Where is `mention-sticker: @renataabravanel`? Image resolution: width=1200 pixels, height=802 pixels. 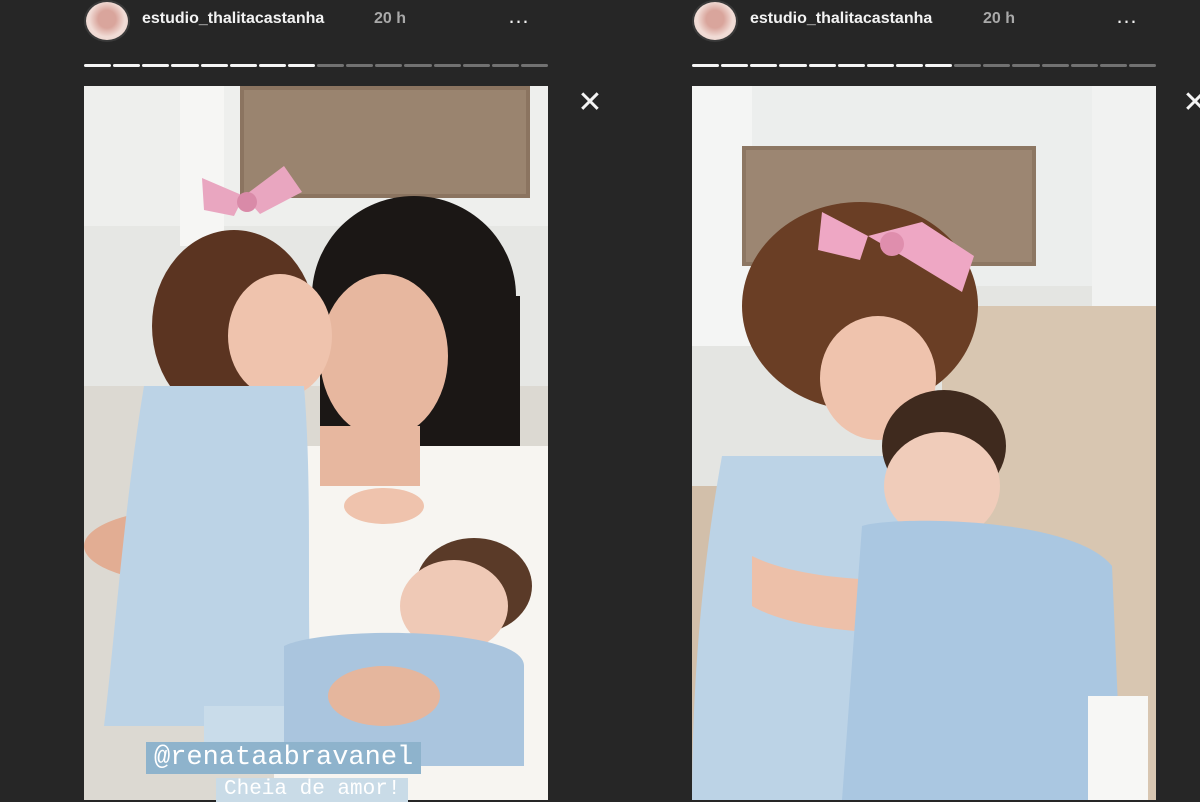
mention-sticker: @renataabravanel is located at coordinates (284, 758).